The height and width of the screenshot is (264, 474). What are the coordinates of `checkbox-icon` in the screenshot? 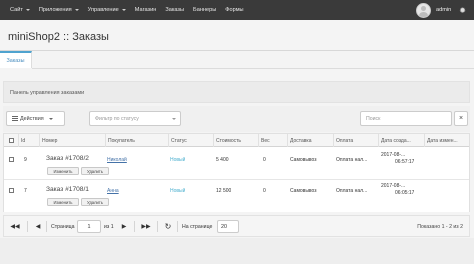 It's located at (11, 140).